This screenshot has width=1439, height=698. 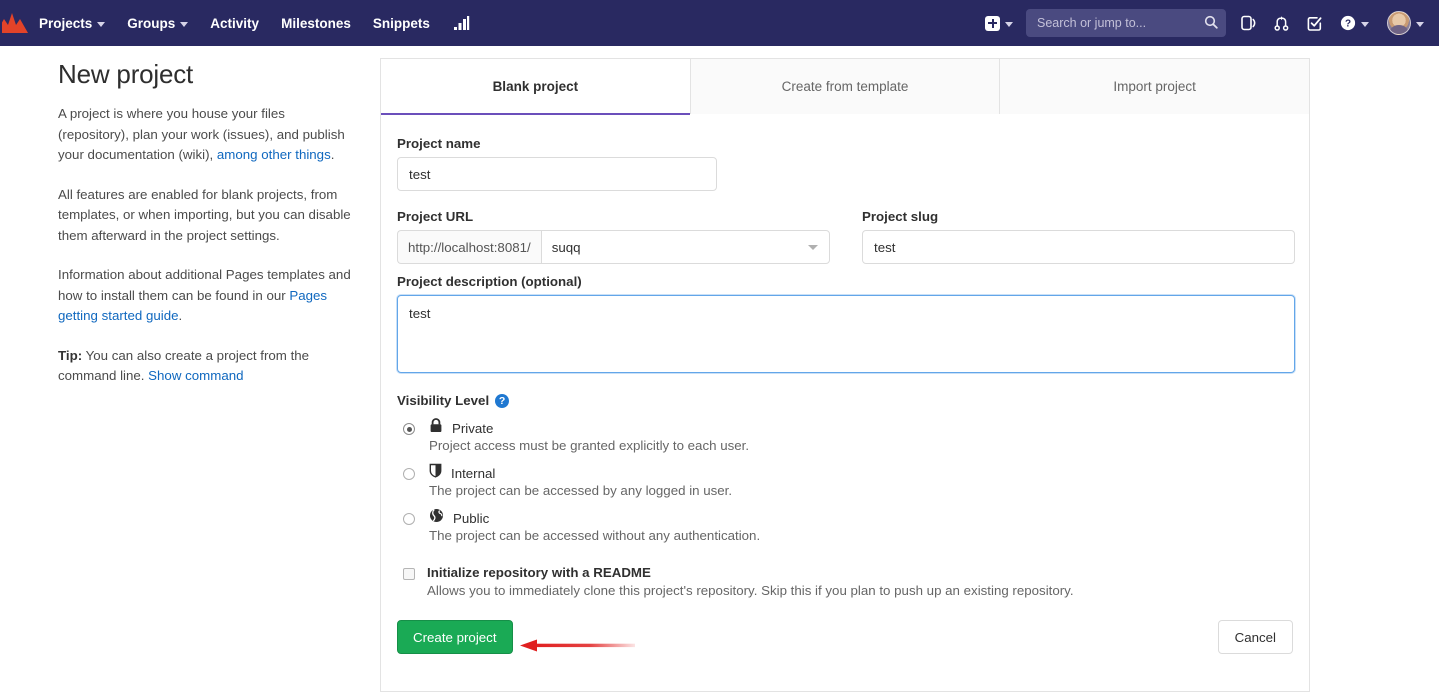 What do you see at coordinates (1115, 23) in the screenshot?
I see `search-input` at bounding box center [1115, 23].